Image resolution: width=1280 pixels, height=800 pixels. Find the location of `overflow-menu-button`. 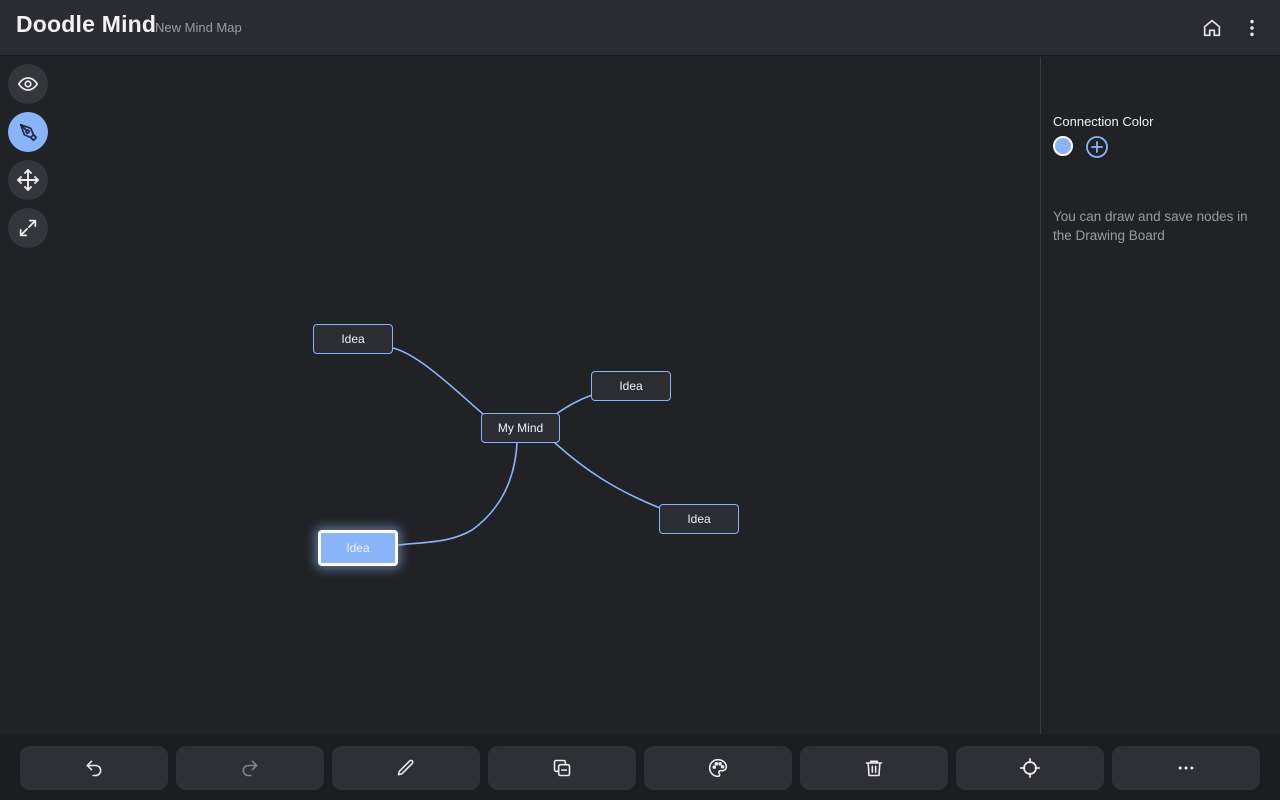

overflow-menu-button is located at coordinates (1252, 28).